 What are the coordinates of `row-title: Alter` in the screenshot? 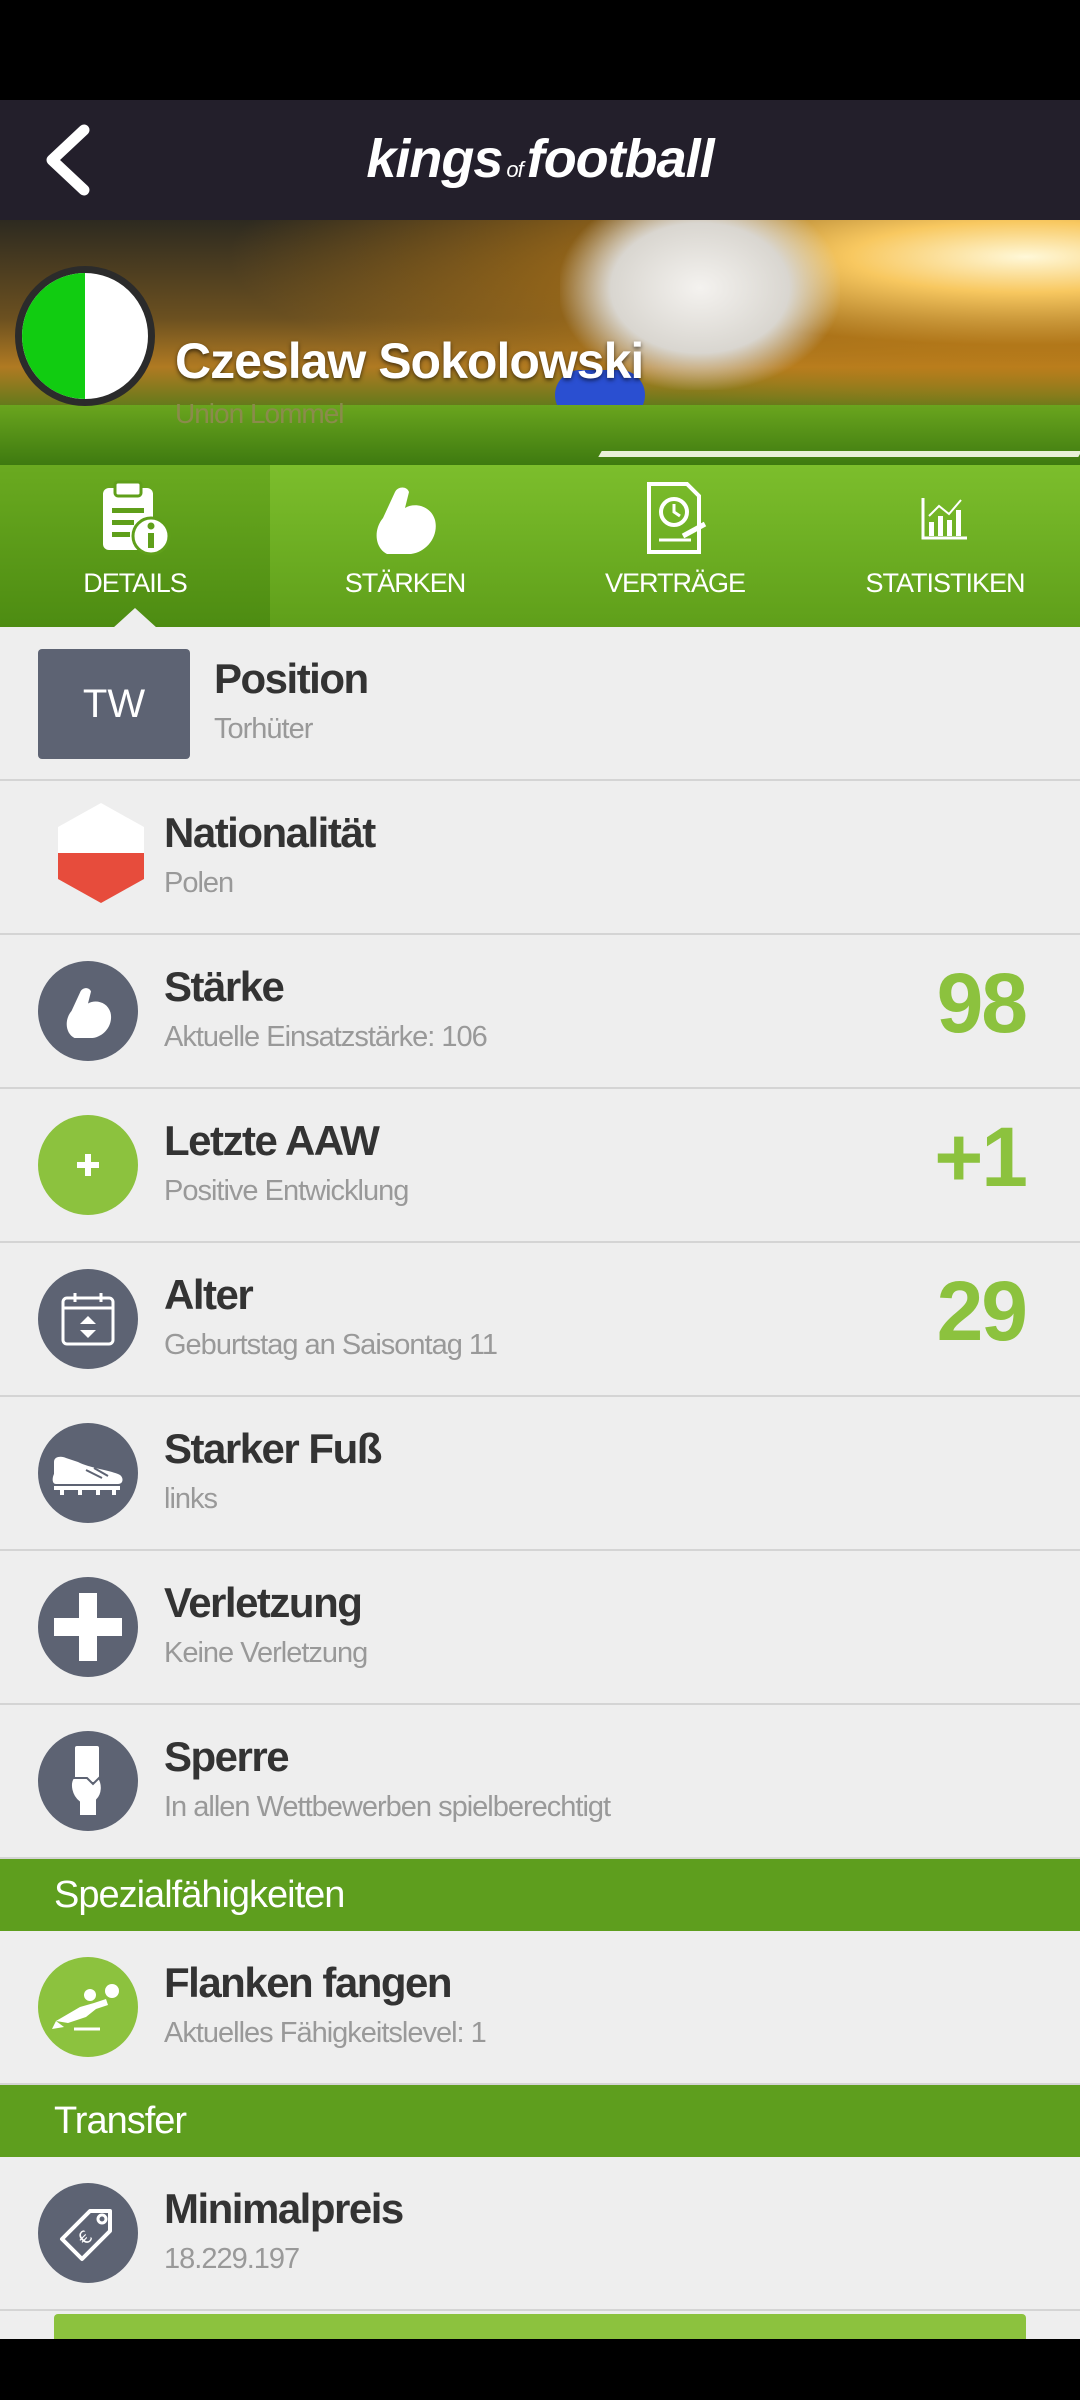 It's located at (209, 1294).